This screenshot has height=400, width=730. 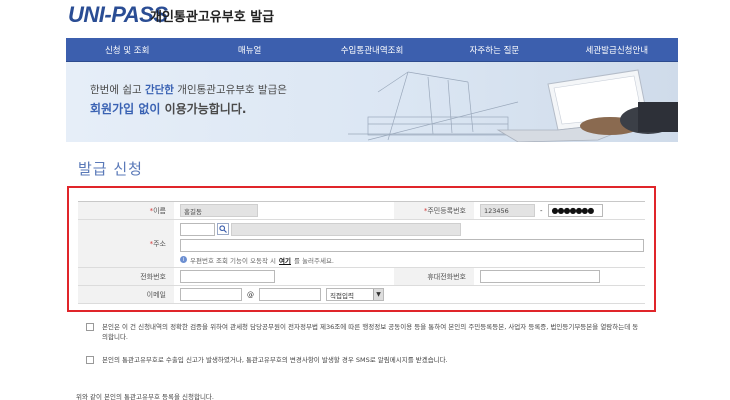 What do you see at coordinates (197, 229) in the screenshot?
I see `zipcode-field` at bounding box center [197, 229].